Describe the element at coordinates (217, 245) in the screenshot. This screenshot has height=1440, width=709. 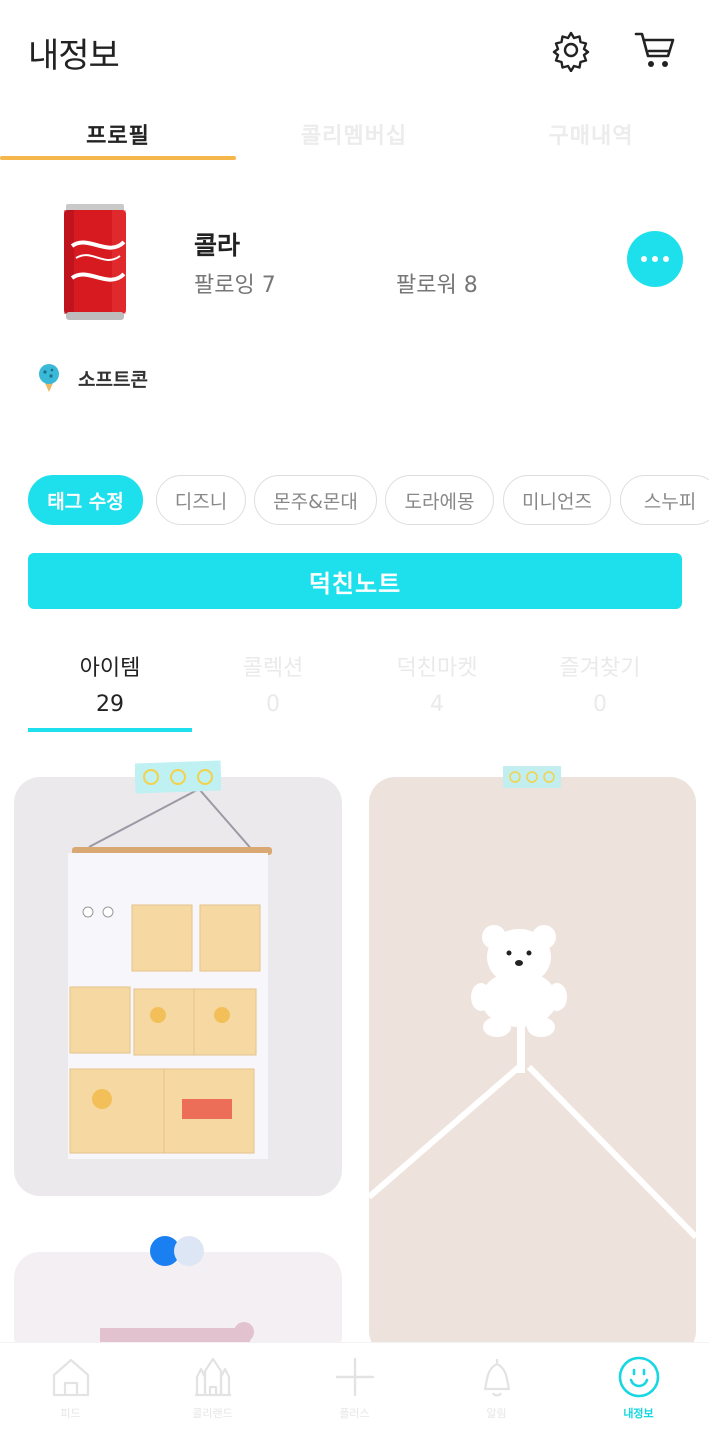
I see `profile-name: 콜라` at that location.